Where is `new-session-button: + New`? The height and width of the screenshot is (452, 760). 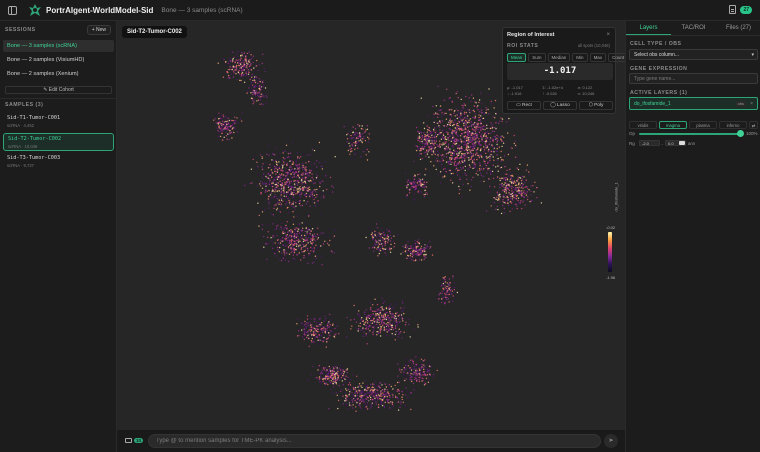
new-session-button: + New is located at coordinates (98, 30).